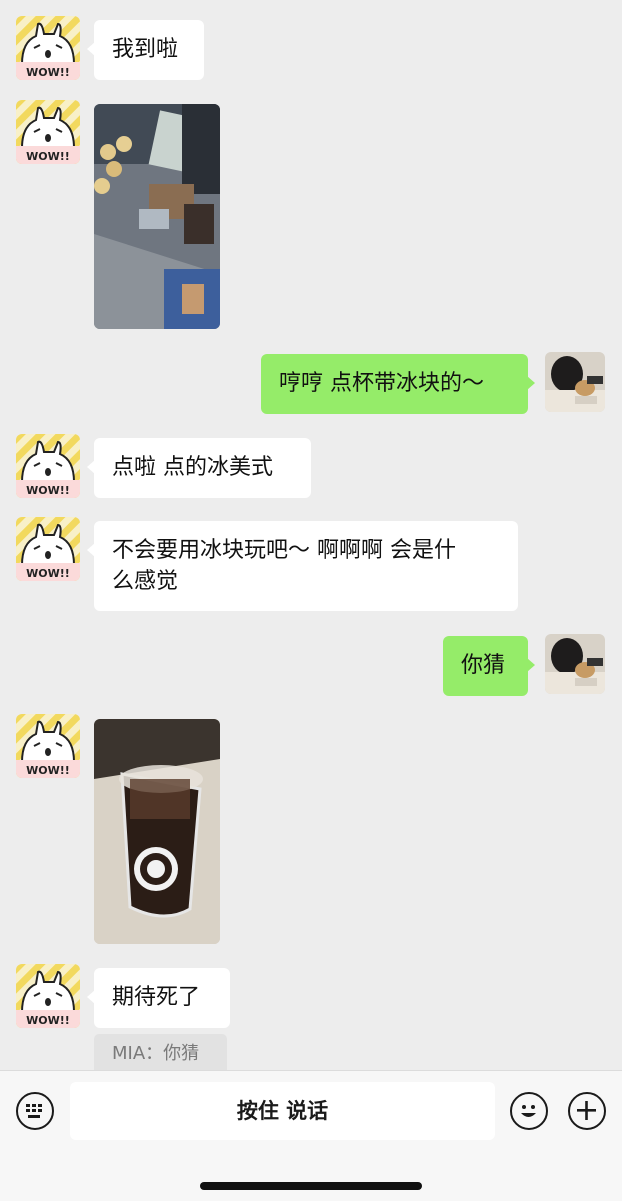 The width and height of the screenshot is (622, 1201). Describe the element at coordinates (587, 1111) in the screenshot. I see `plus-icon` at that location.